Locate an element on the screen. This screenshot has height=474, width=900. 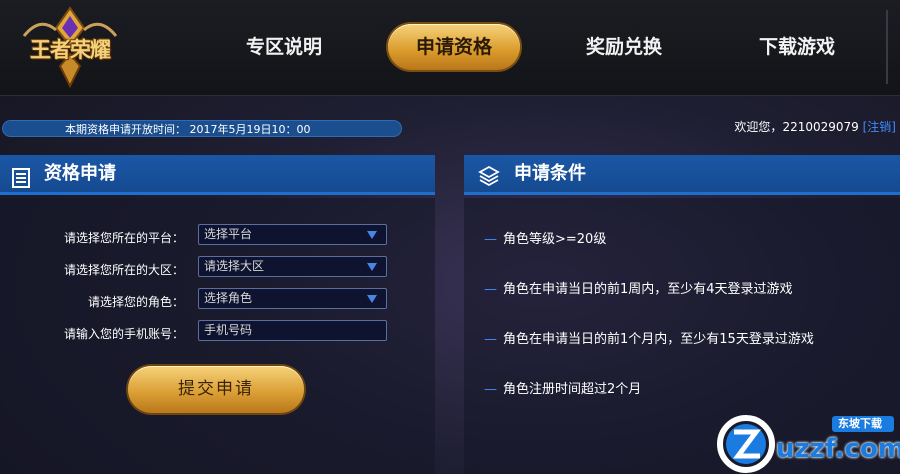
game-logo: 王者荣耀 is located at coordinates (70, 48).